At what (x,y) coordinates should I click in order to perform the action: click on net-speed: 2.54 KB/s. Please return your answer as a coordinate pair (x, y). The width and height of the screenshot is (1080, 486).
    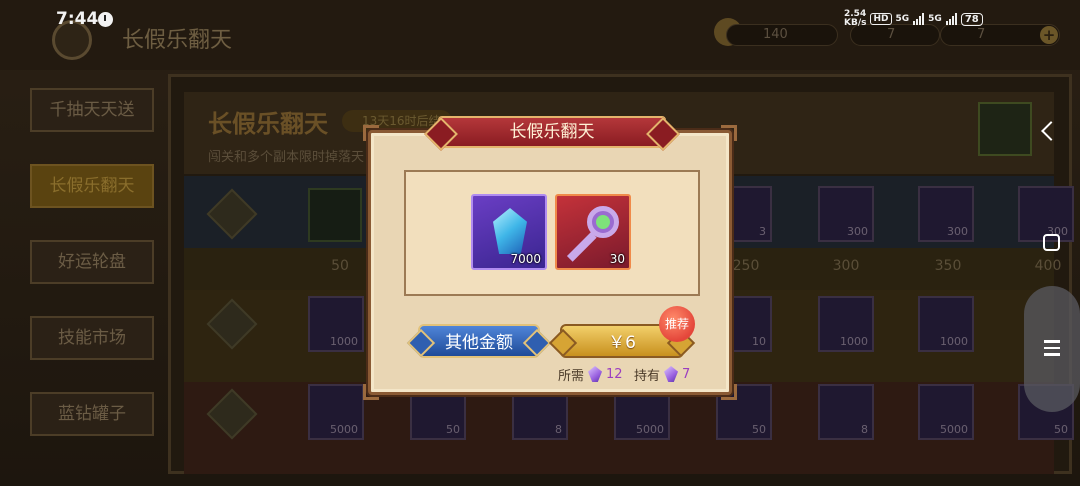
    Looking at the image, I should click on (855, 18).